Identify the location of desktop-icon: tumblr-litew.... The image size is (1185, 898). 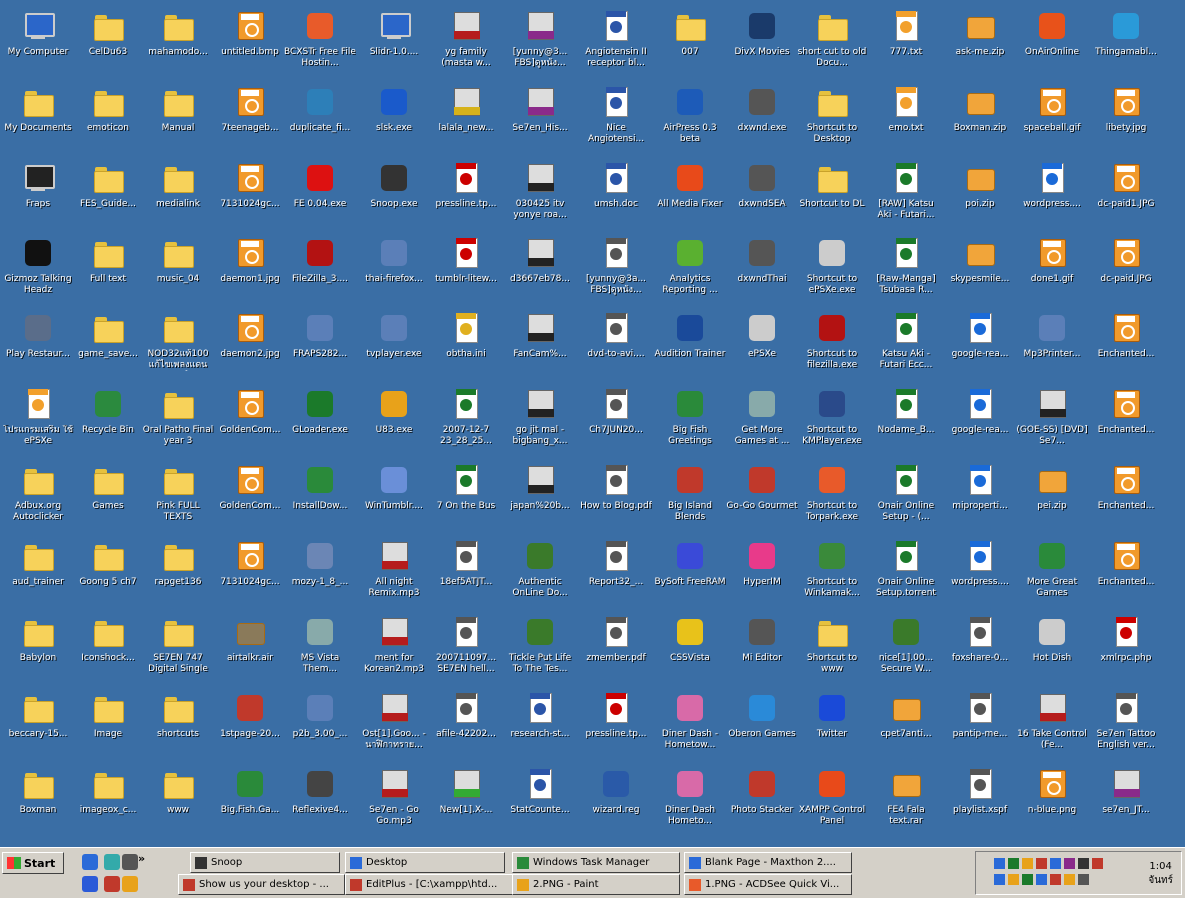
(466, 275).